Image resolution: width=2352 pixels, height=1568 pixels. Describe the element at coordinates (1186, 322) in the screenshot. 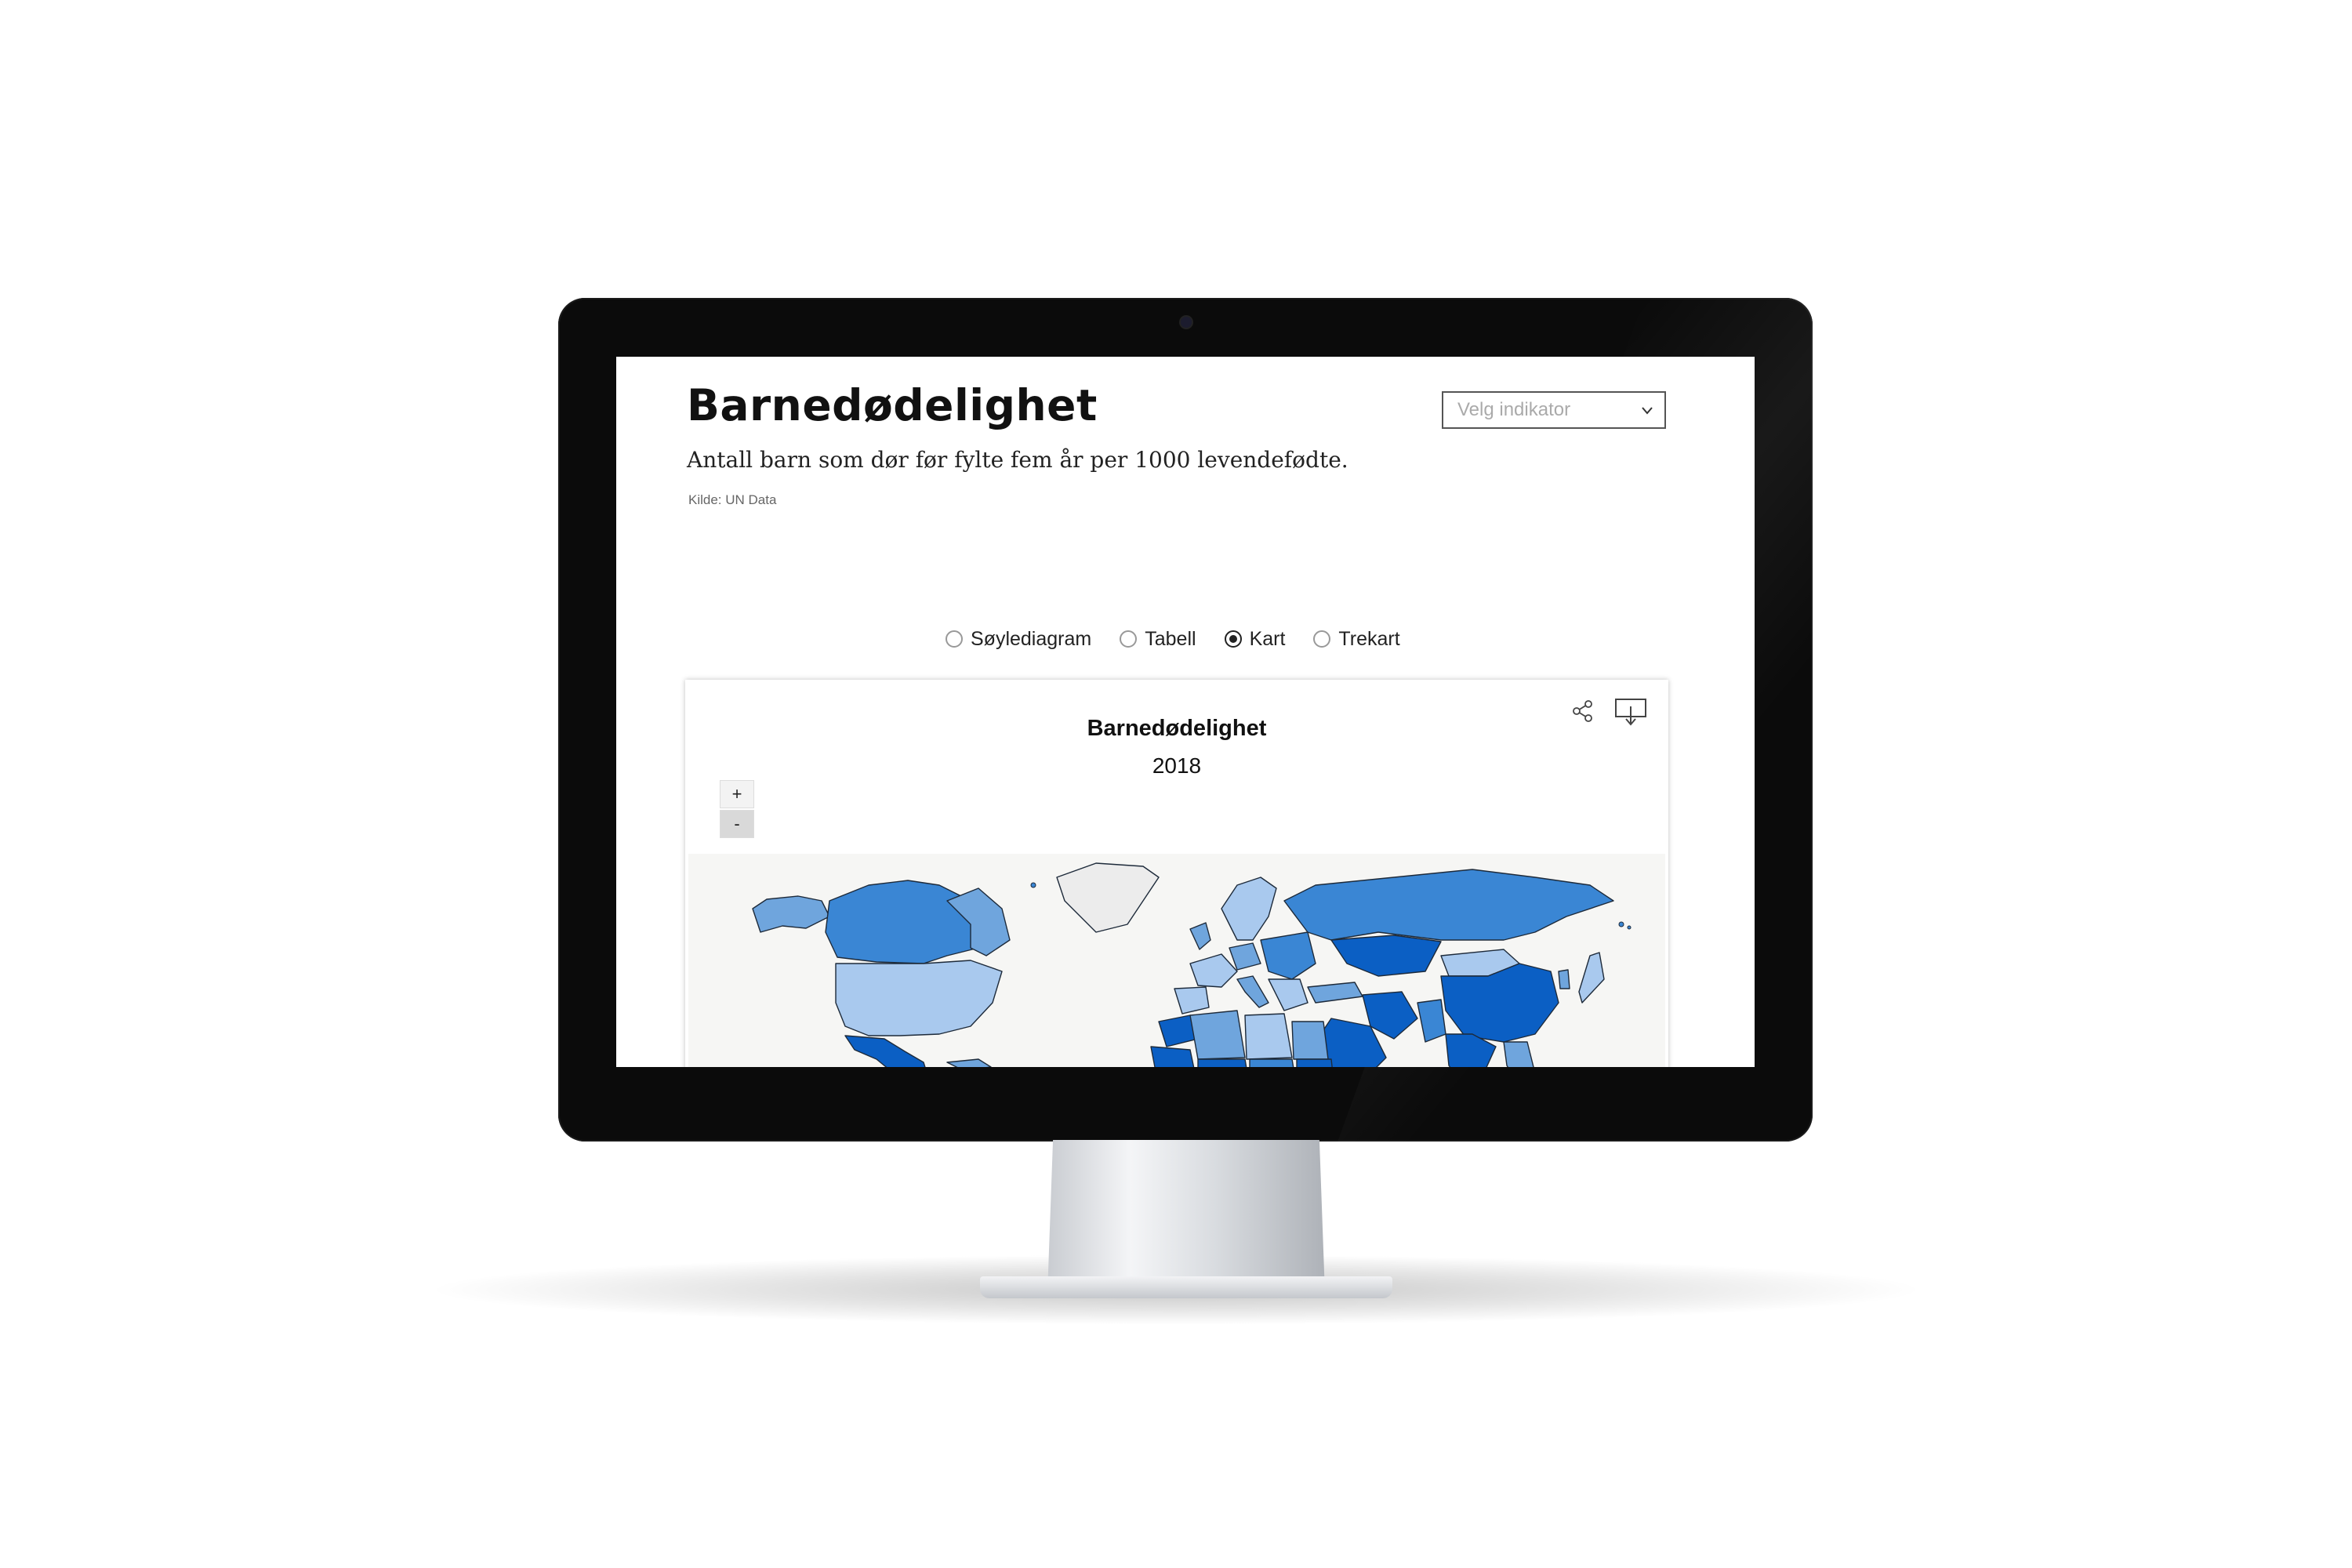

I see `webcam-icon` at that location.